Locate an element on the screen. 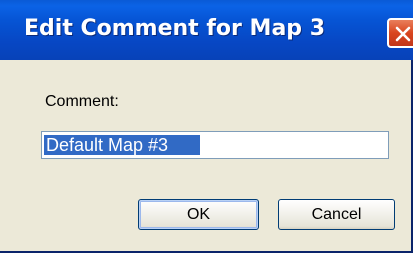 This screenshot has height=253, width=413. ok-button: OK is located at coordinates (198, 214).